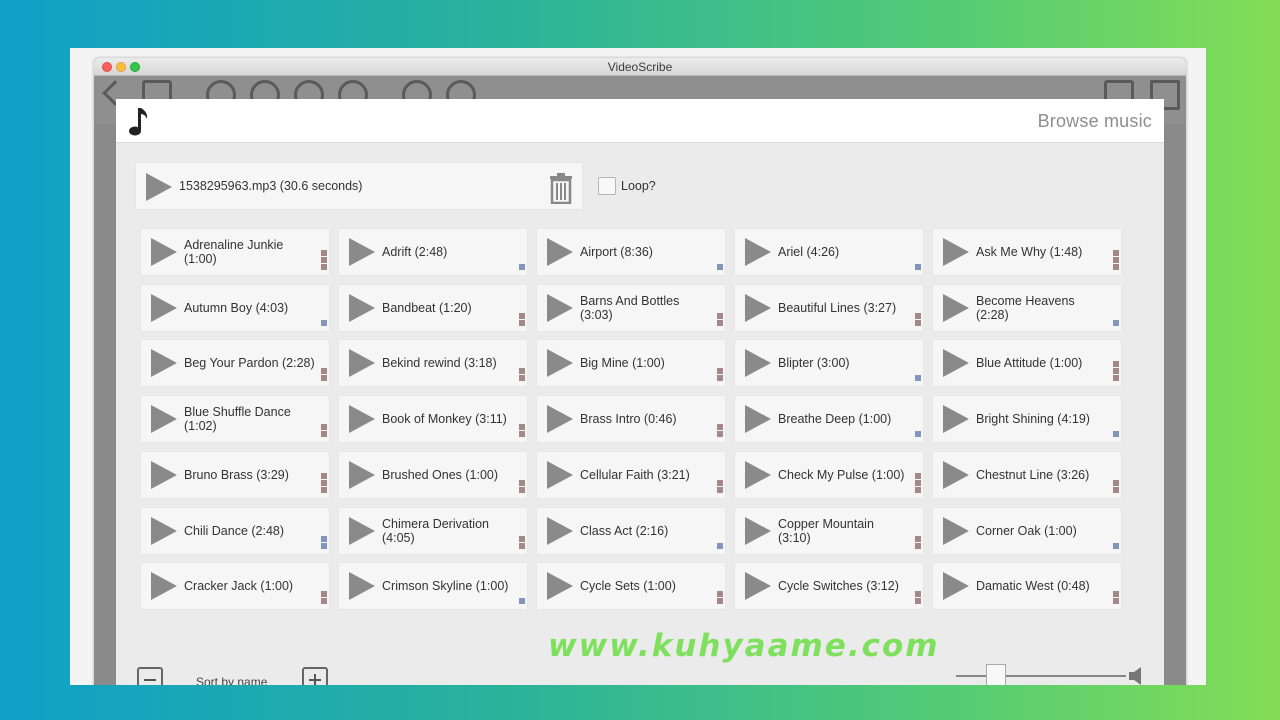 This screenshot has height=720, width=1280. I want to click on track-label: Bekind rewind (3:18), so click(439, 363).